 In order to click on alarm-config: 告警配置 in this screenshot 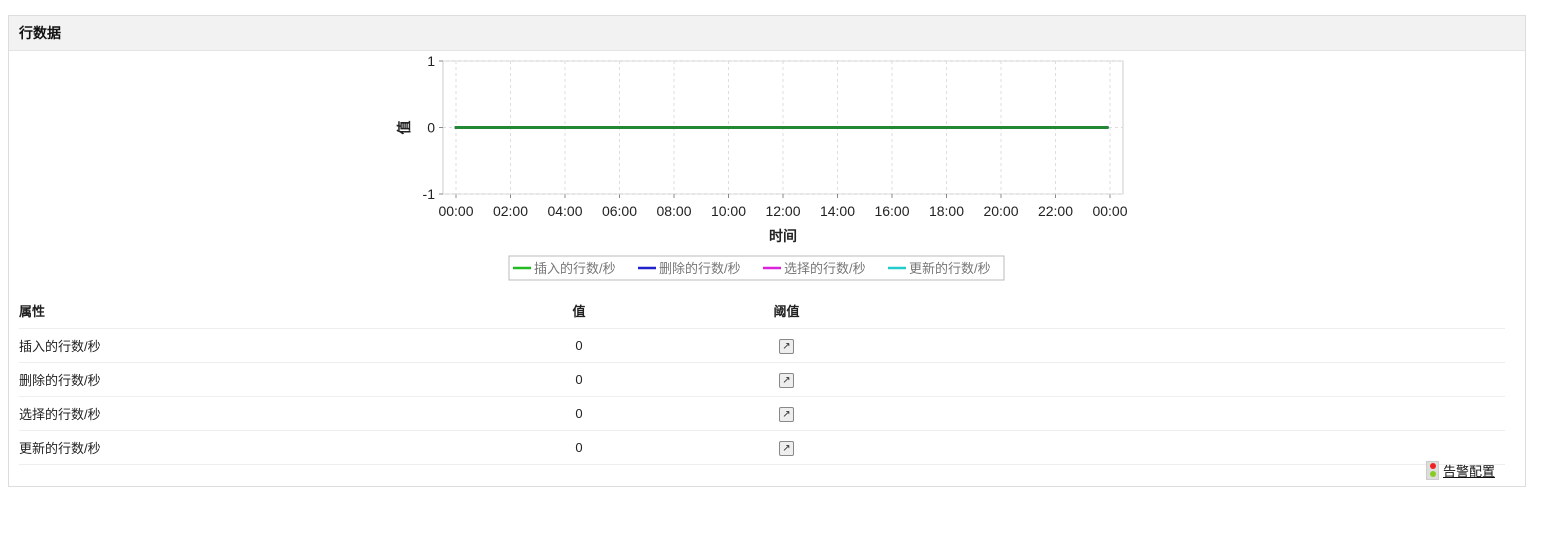, I will do `click(1460, 470)`.